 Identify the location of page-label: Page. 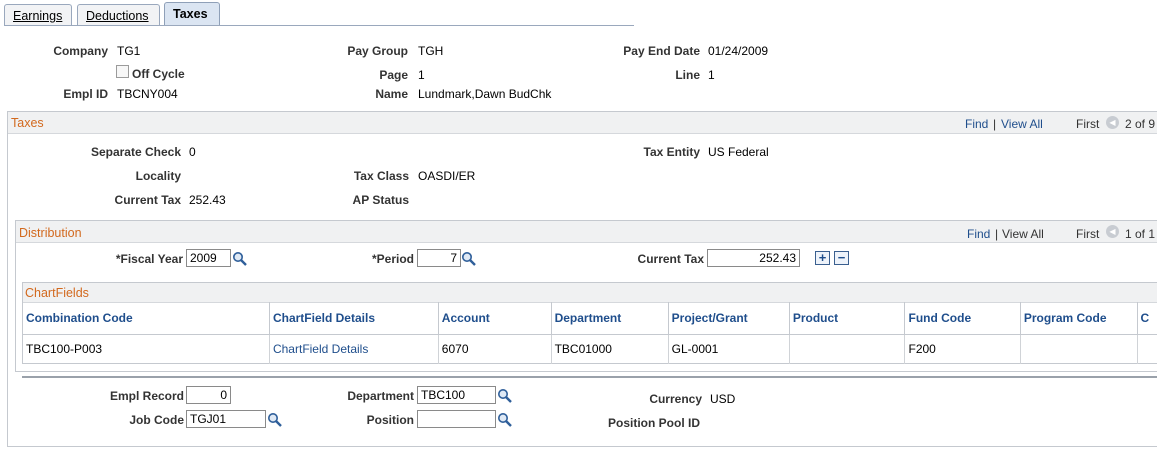
(393, 75).